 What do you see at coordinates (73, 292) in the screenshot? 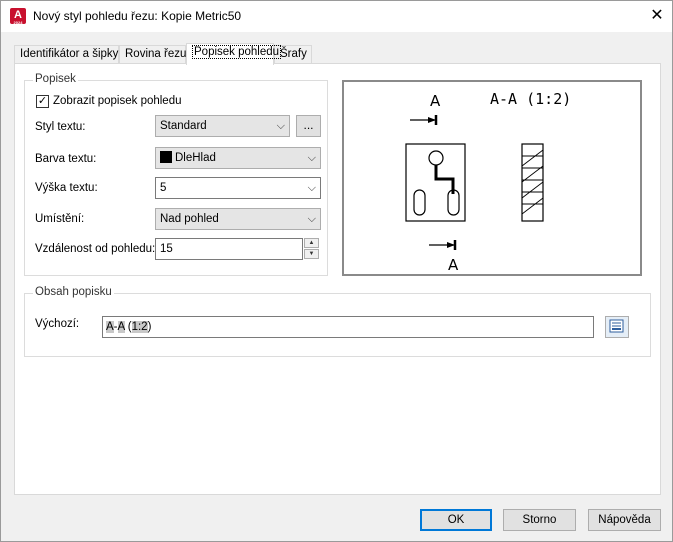
I see `group-label-contents-title: Obsah popisku` at bounding box center [73, 292].